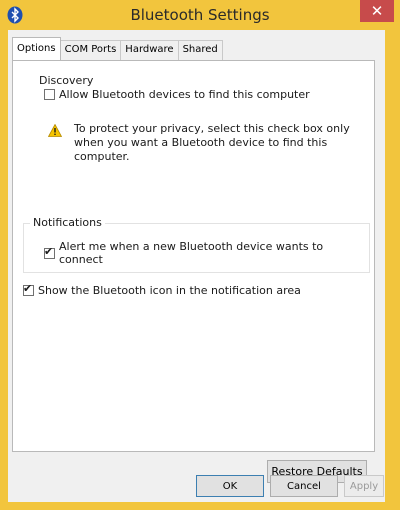 This screenshot has width=400, height=510. What do you see at coordinates (49, 94) in the screenshot?
I see `allow-discovery-checkbox` at bounding box center [49, 94].